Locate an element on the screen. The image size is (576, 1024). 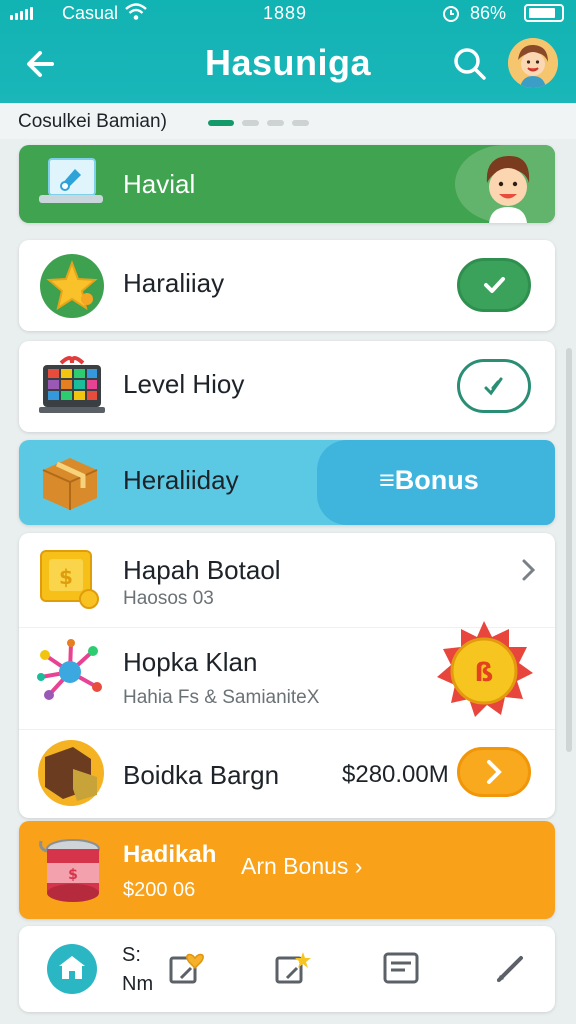
nav-label-bottom: Nm is located at coordinates (138, 984).